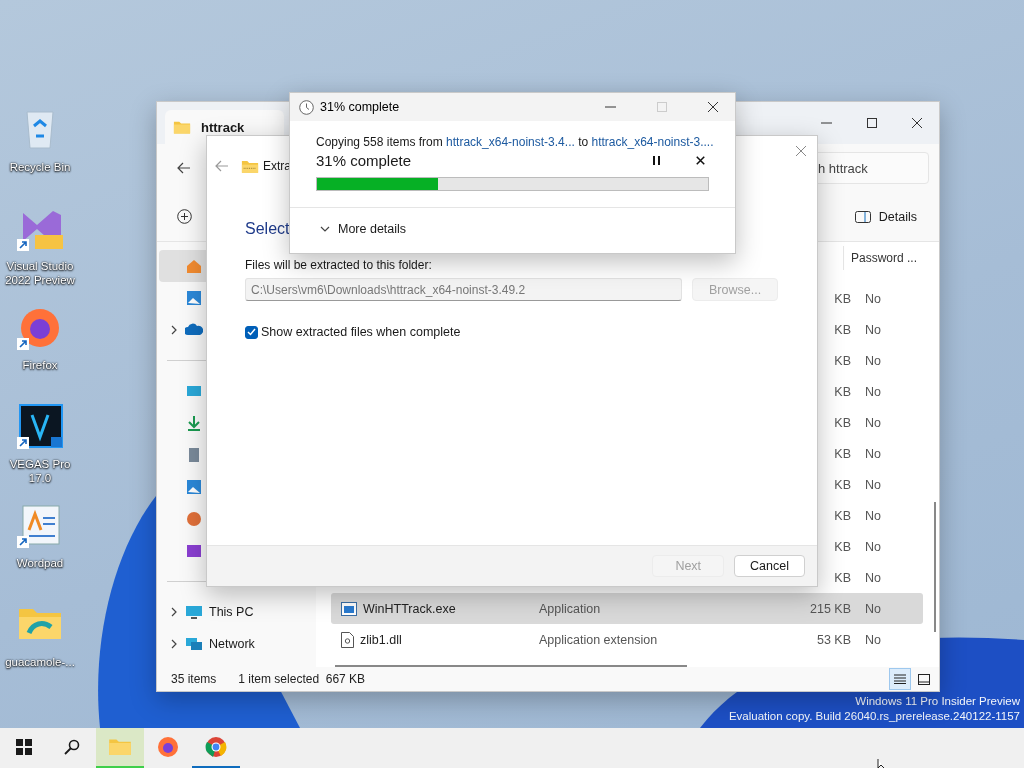  I want to click on table-cell-text: Application, so click(570, 608).